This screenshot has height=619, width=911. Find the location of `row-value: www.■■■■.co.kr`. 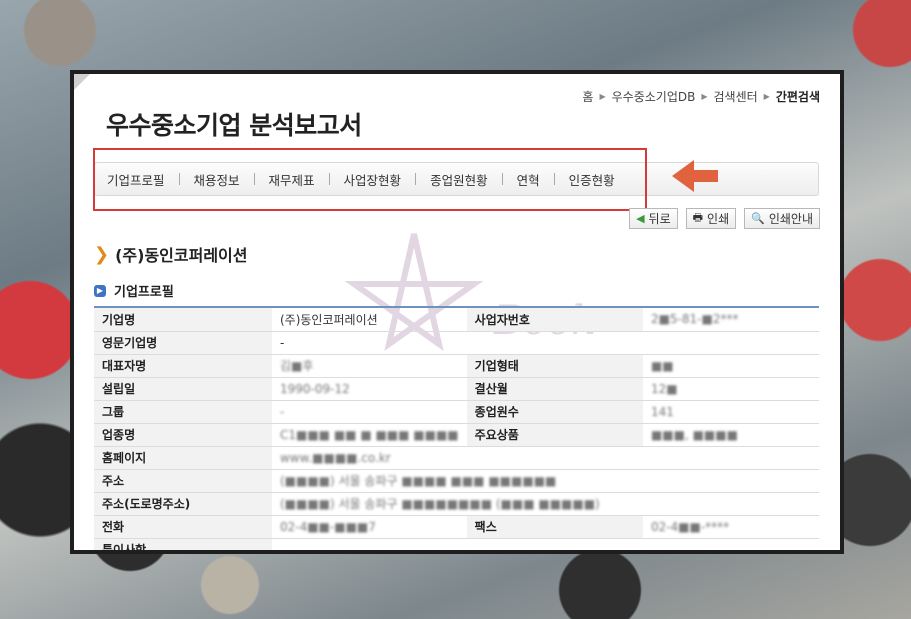

row-value: www.■■■■.co.kr is located at coordinates (545, 458).